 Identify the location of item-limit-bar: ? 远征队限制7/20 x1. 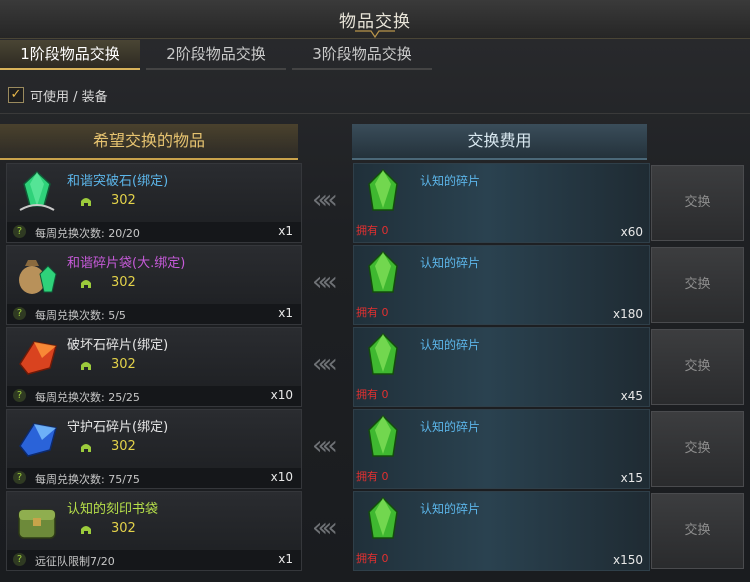
(154, 560).